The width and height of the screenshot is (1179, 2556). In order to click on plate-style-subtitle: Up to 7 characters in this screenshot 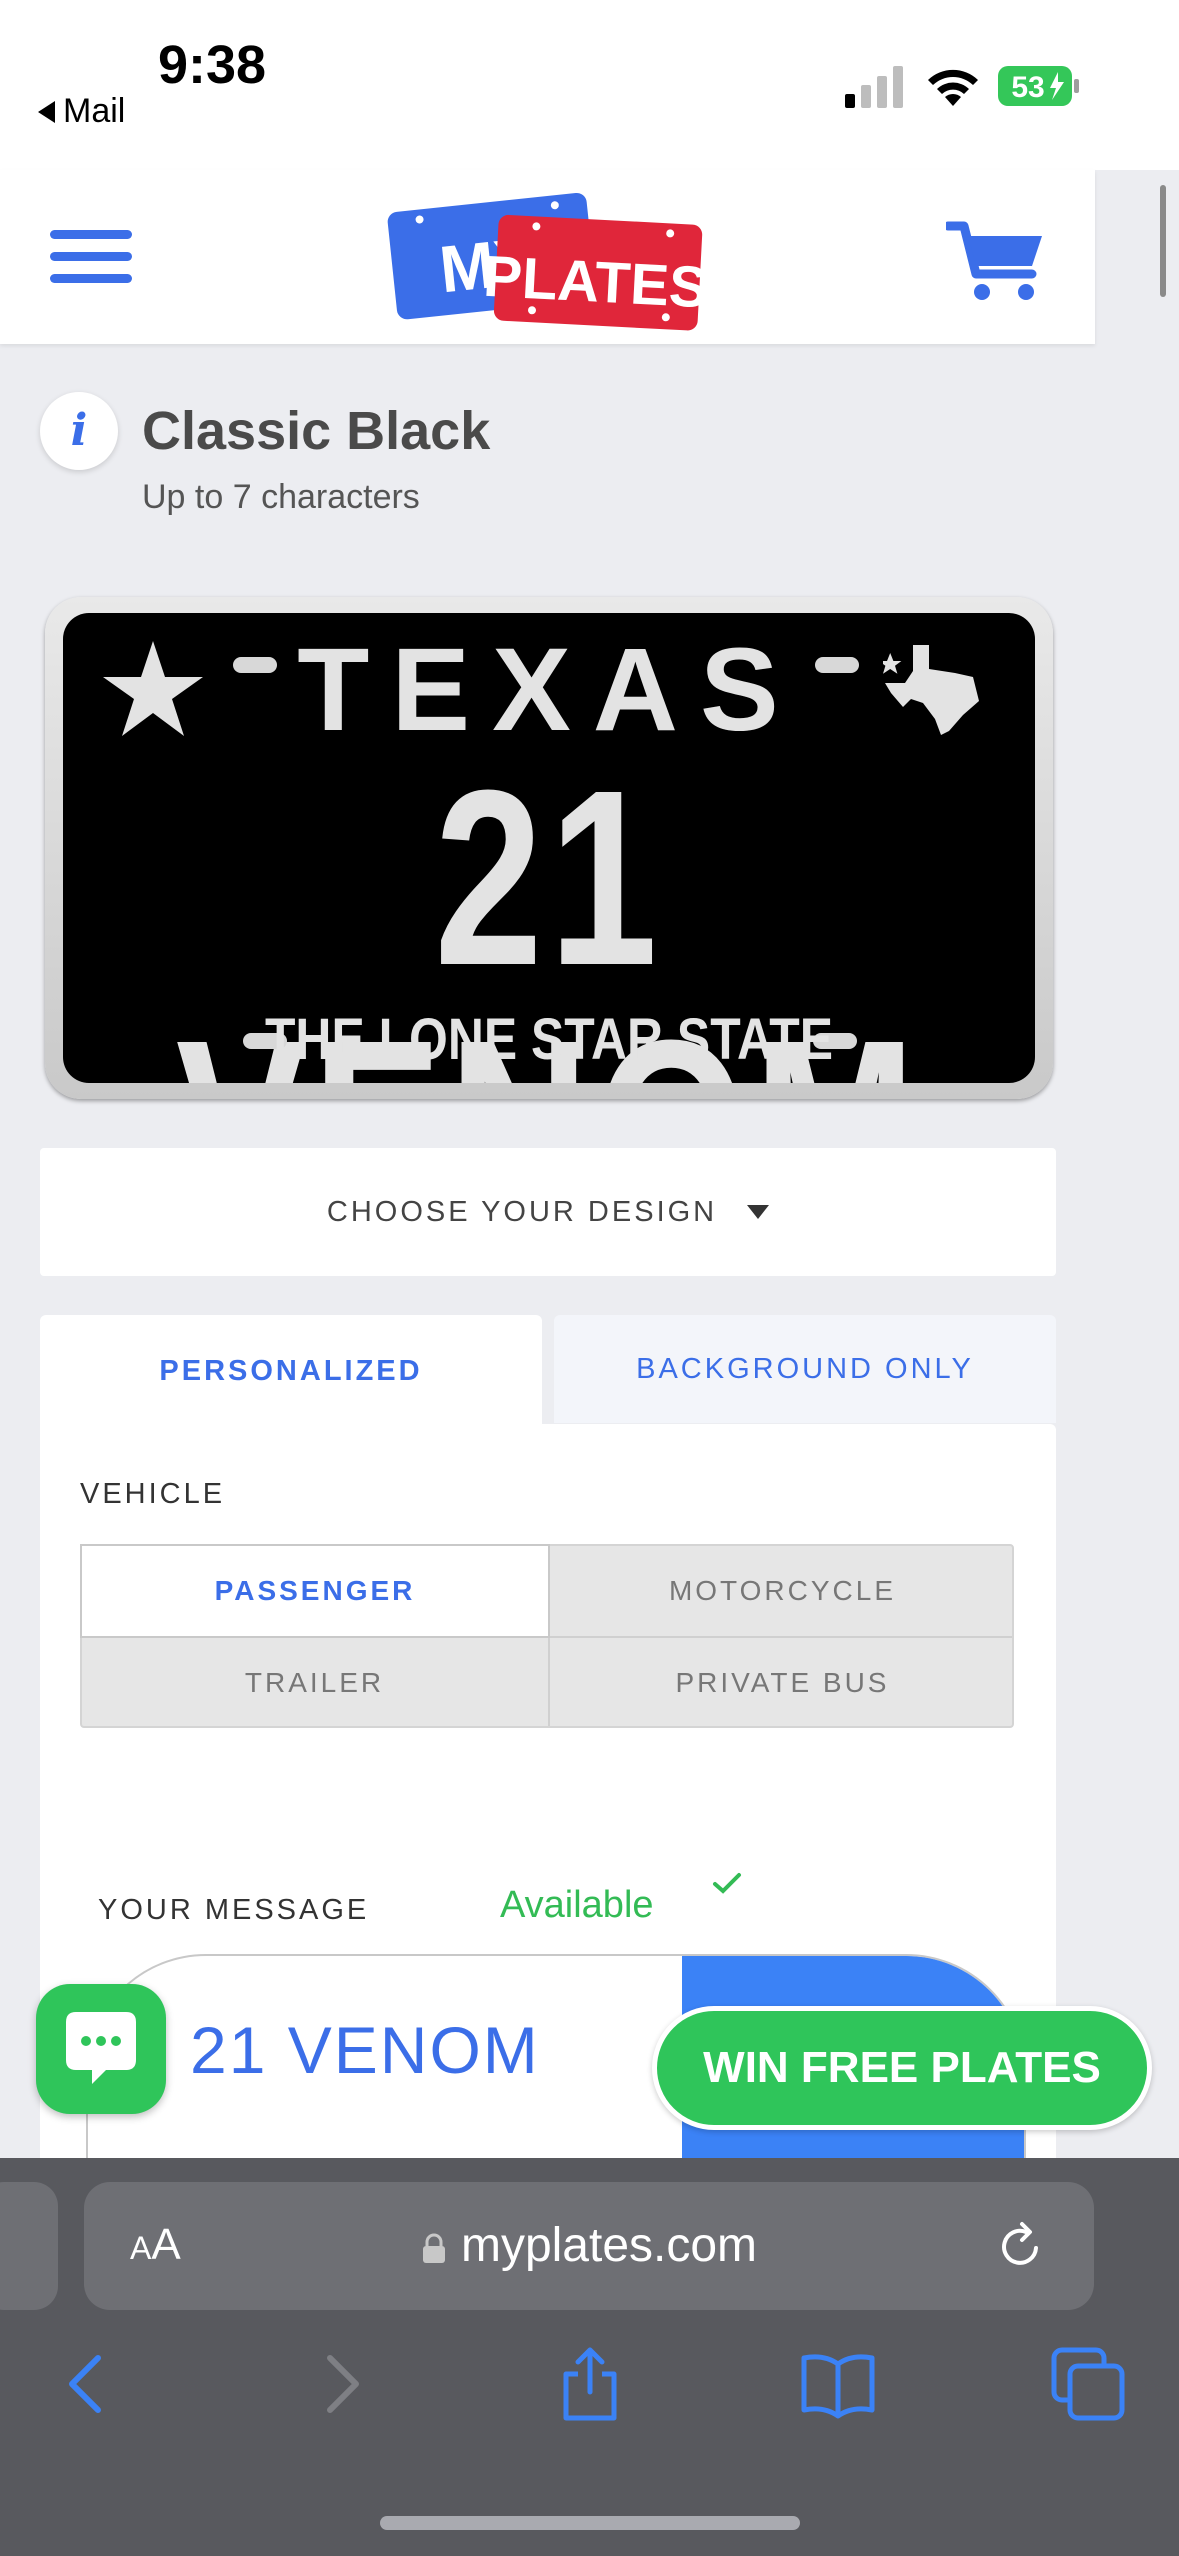, I will do `click(281, 497)`.